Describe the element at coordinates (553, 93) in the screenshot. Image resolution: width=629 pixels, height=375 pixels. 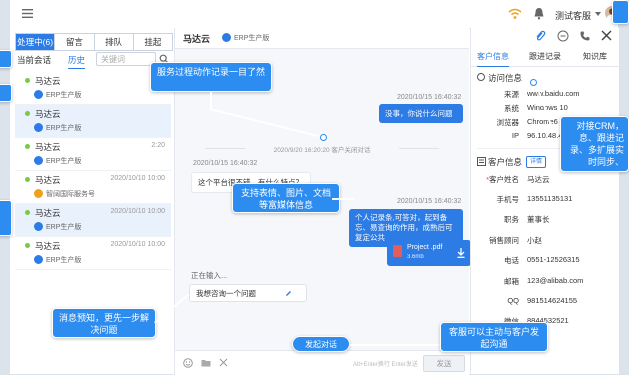
I see `field-value: www.baidu.com` at that location.